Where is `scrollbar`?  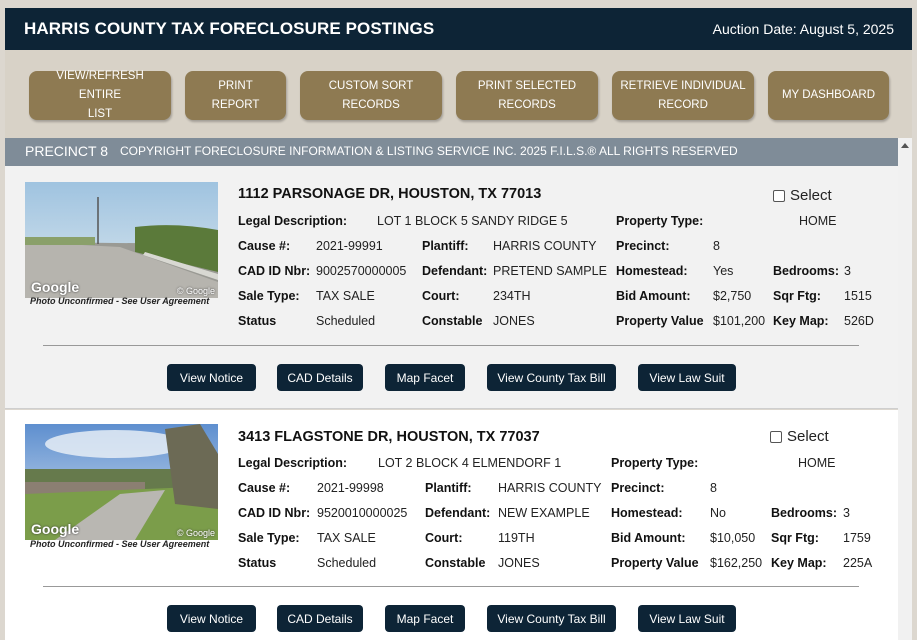 scrollbar is located at coordinates (905, 389).